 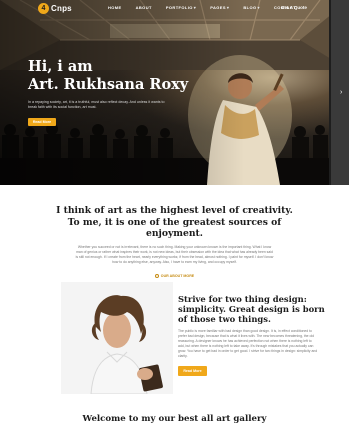 What do you see at coordinates (61, 8) in the screenshot?
I see `logo-text: Cnps` at bounding box center [61, 8].